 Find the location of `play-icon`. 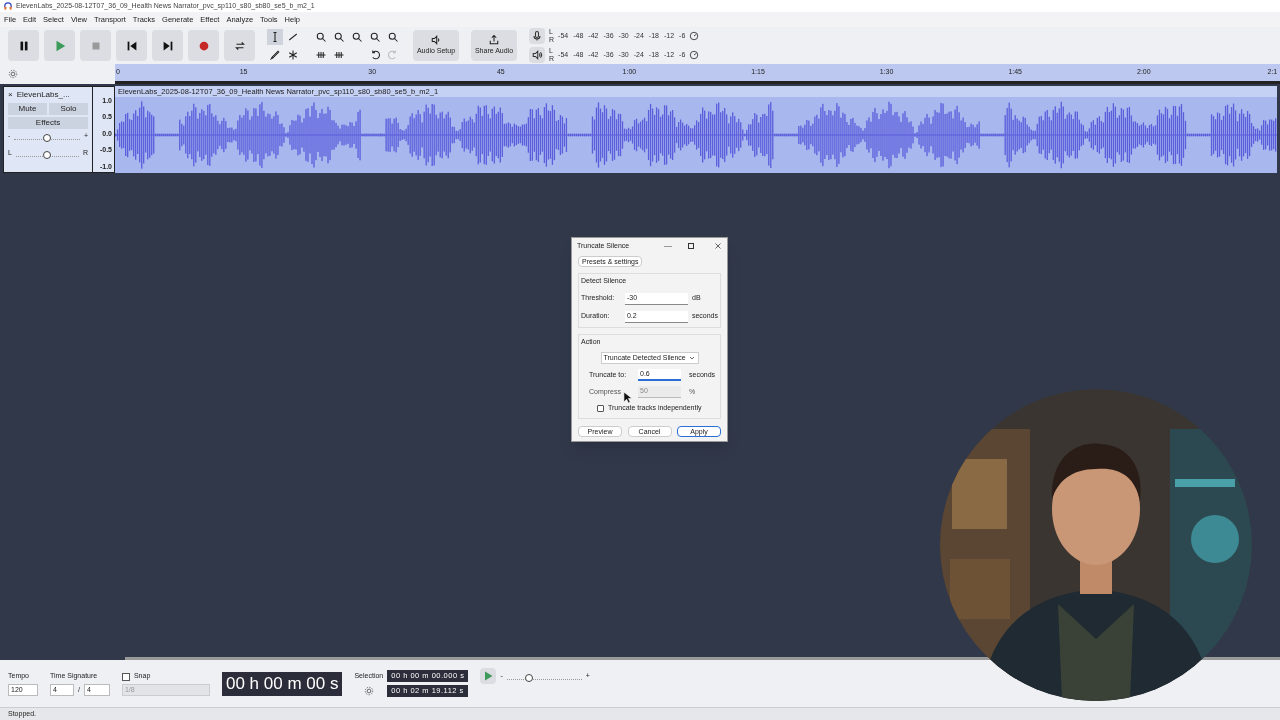

play-icon is located at coordinates (488, 676).